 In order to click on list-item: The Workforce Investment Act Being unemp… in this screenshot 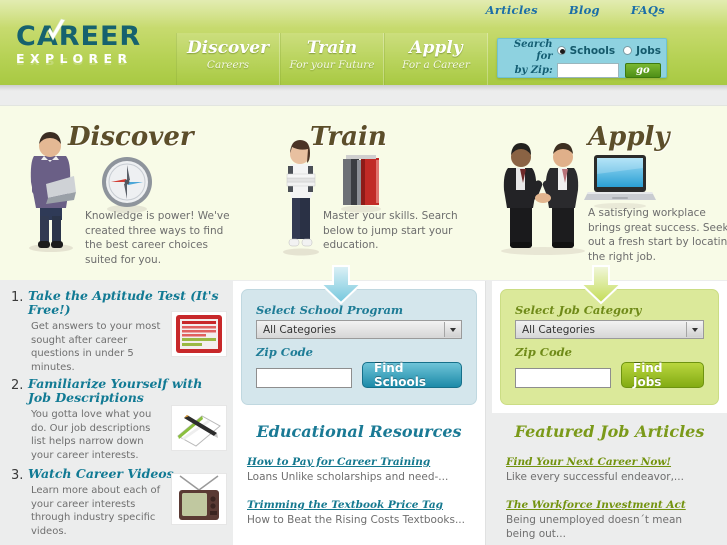, I will do `click(609, 517)`.